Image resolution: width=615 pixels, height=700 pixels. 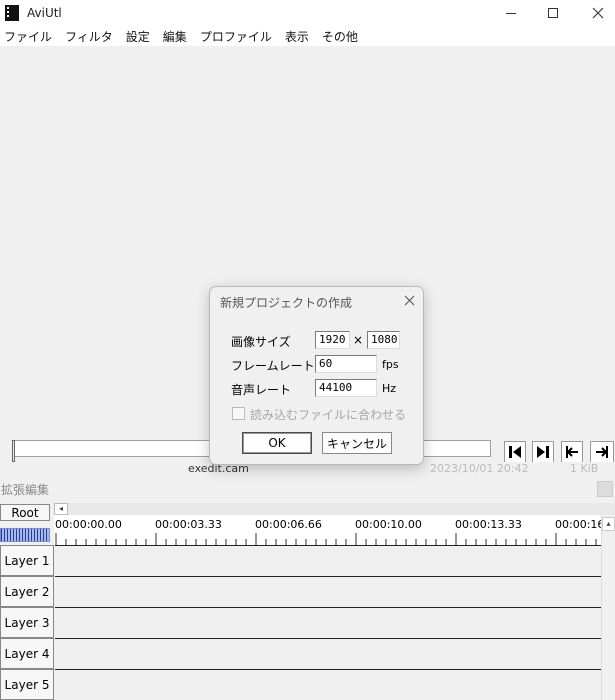 I want to click on layer-row: Layer 1, so click(x=300, y=560).